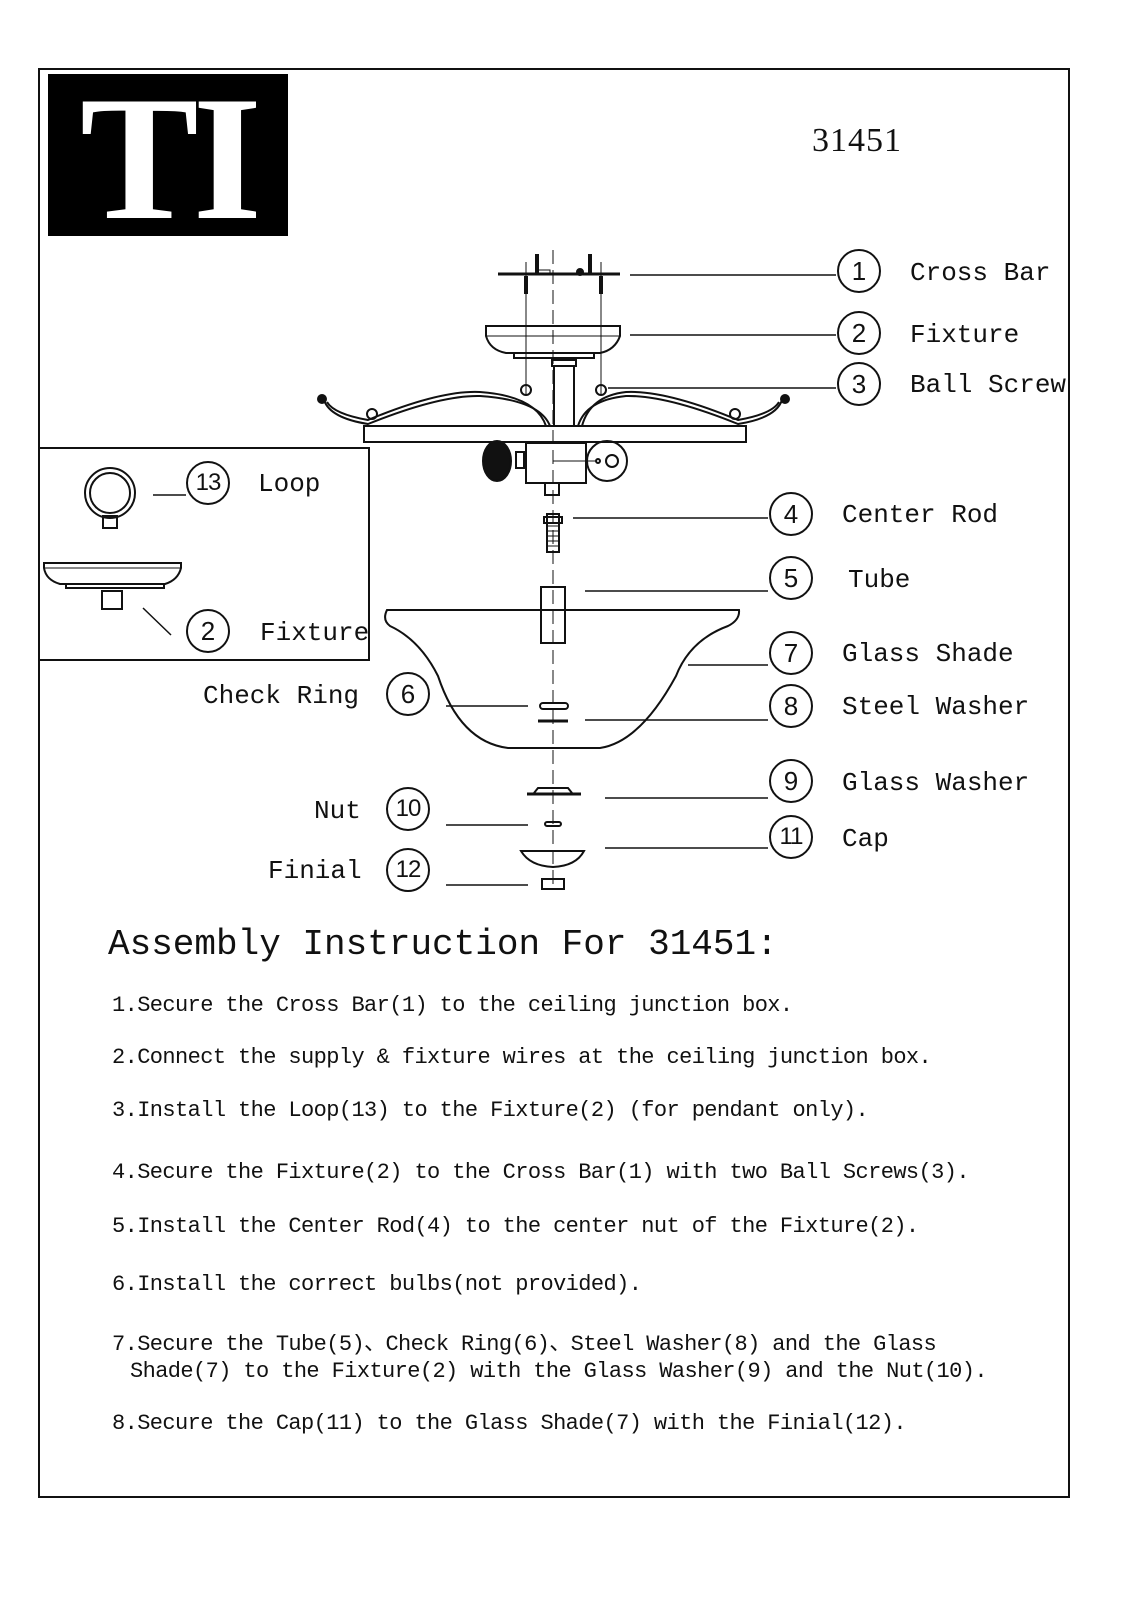 The image size is (1131, 1600). Describe the element at coordinates (791, 514) in the screenshot. I see `part-number-4: 4` at that location.